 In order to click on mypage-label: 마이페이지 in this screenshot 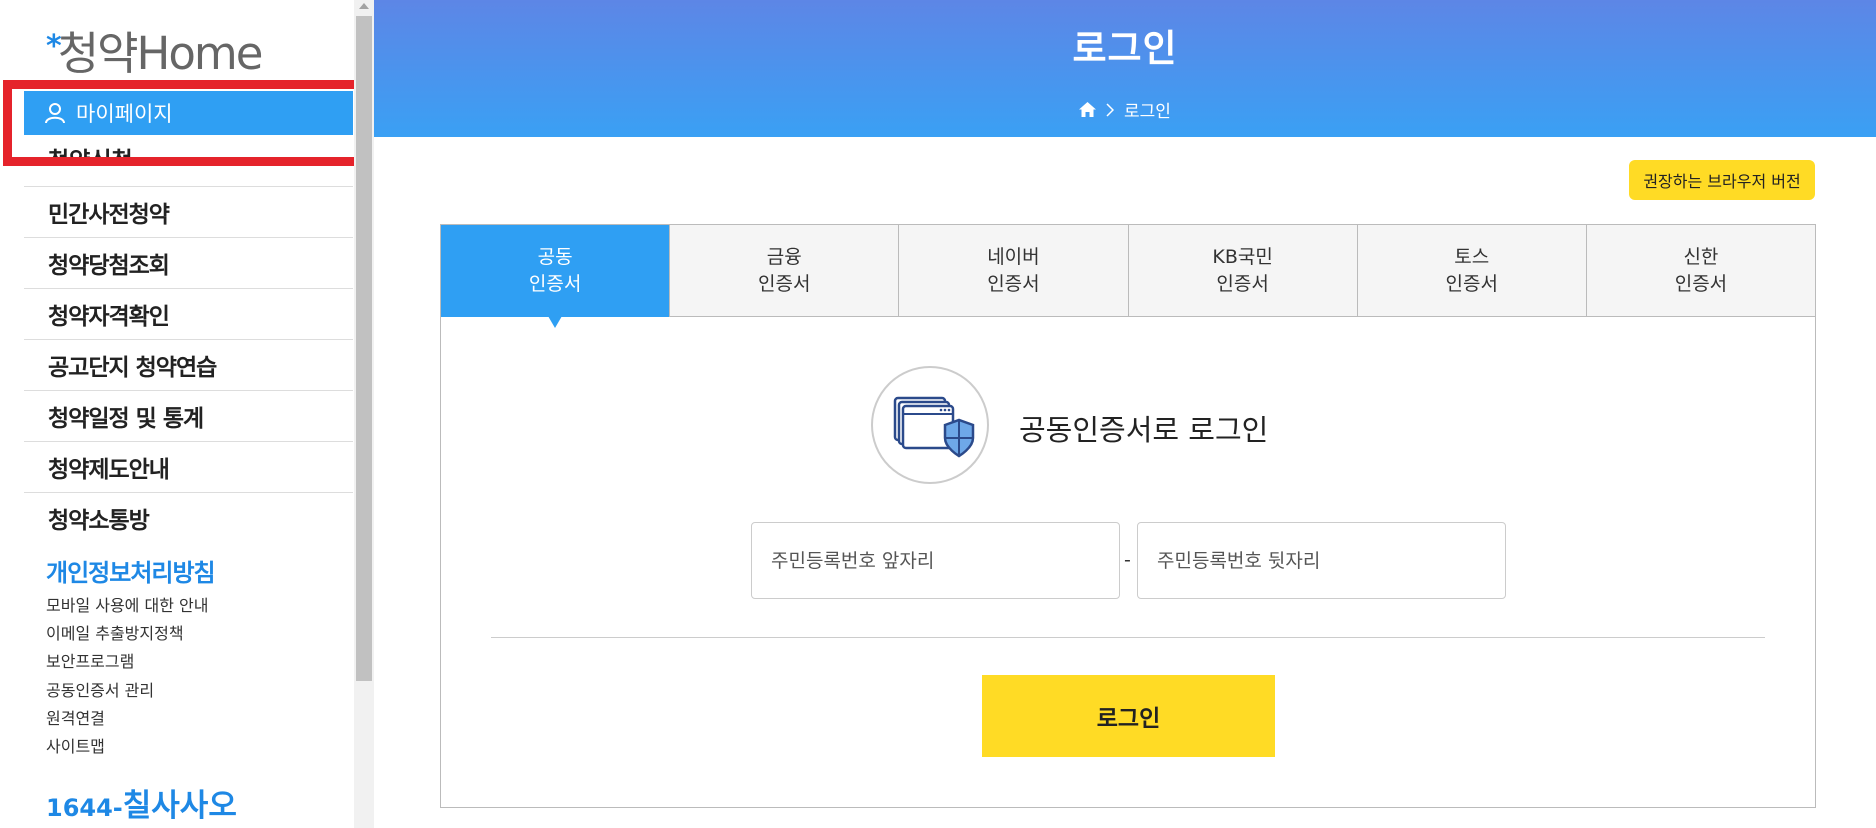, I will do `click(124, 114)`.